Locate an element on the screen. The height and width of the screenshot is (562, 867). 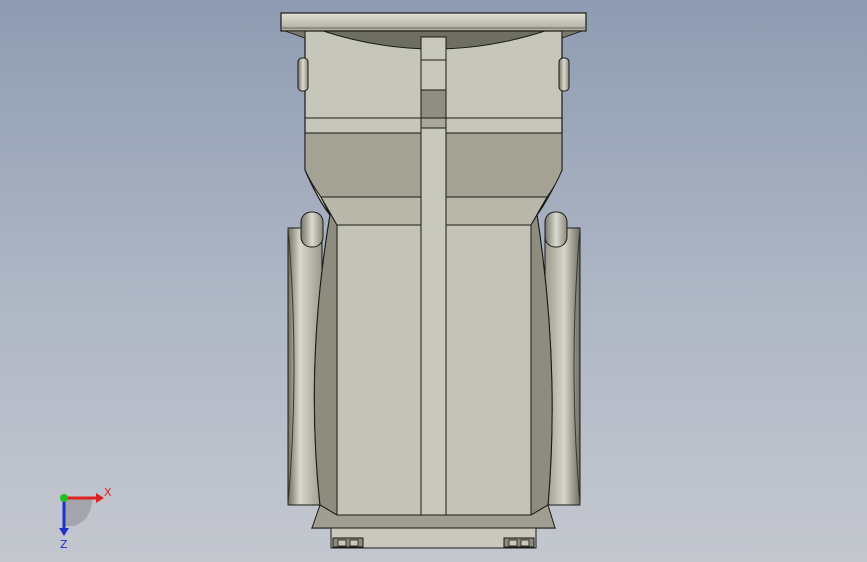
x-axis-label: X is located at coordinates (108, 492).